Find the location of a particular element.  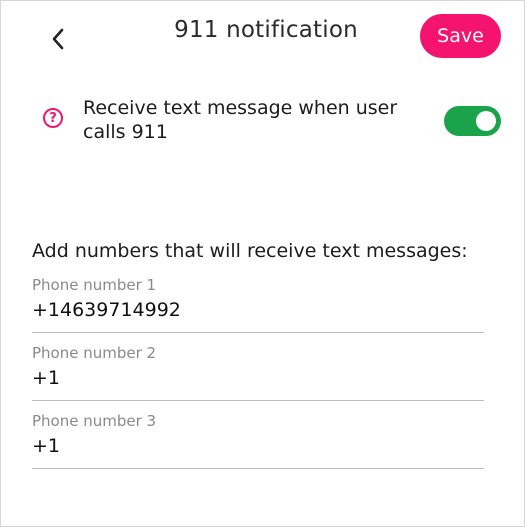

phone-number-field-3: Phone number 3 is located at coordinates (258, 442).